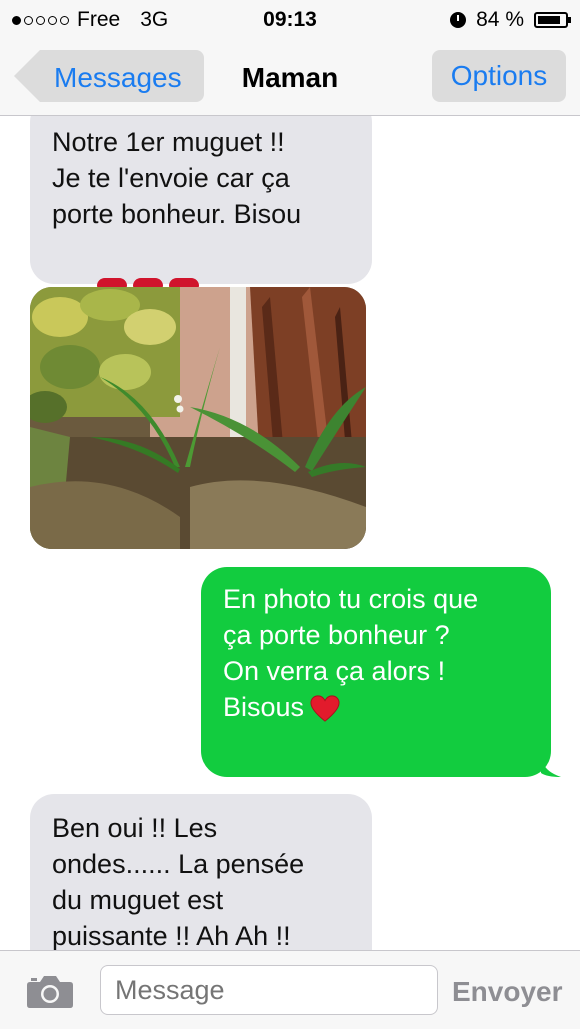 Image resolution: width=580 pixels, height=1029 pixels. Describe the element at coordinates (178, 864) in the screenshot. I see `message-line: ondes...... La pensée` at that location.